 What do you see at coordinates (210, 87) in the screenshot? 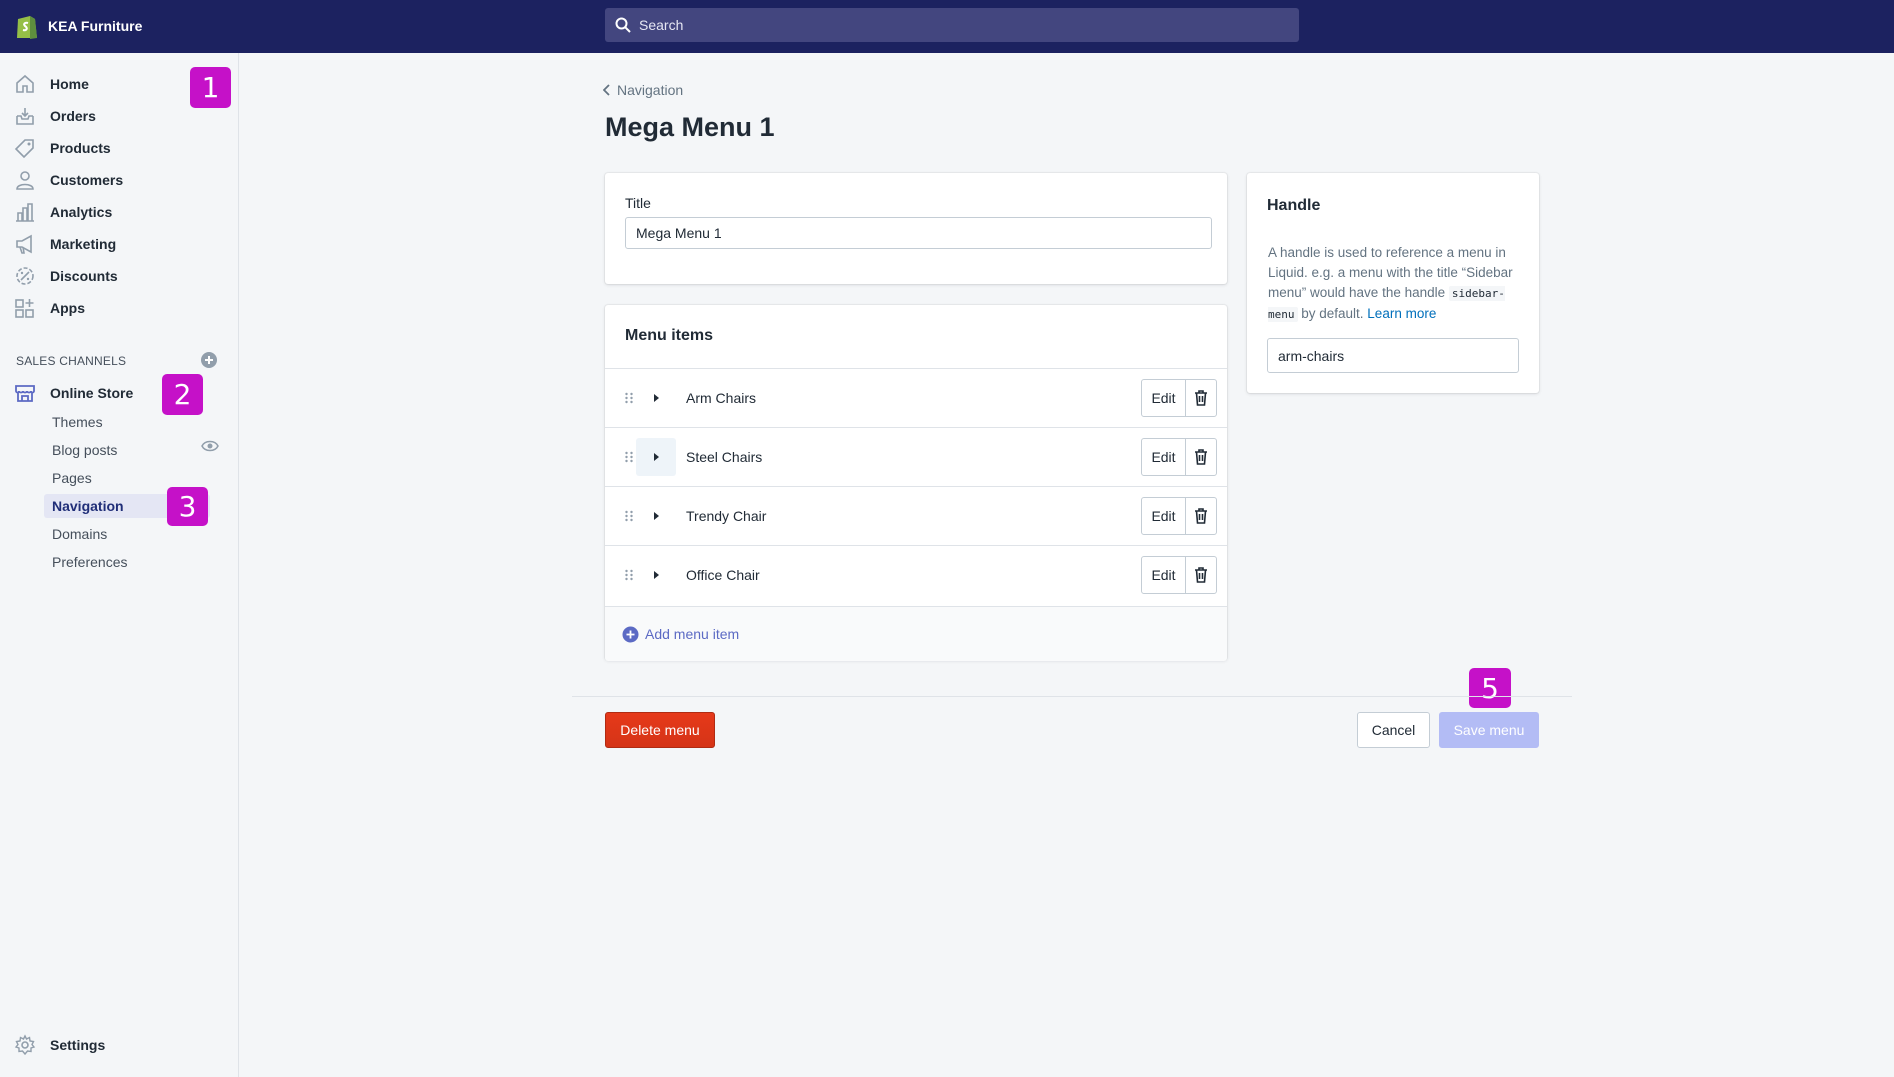
I see `annotation-badge-1: 1` at bounding box center [210, 87].